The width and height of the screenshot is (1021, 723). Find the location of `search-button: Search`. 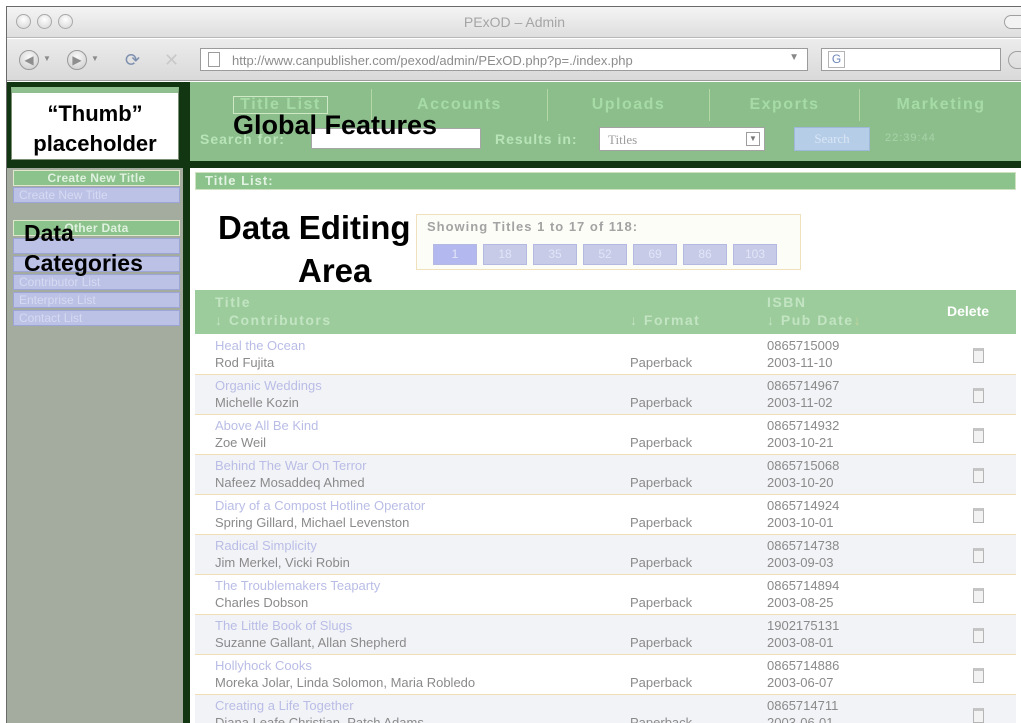

search-button: Search is located at coordinates (832, 139).